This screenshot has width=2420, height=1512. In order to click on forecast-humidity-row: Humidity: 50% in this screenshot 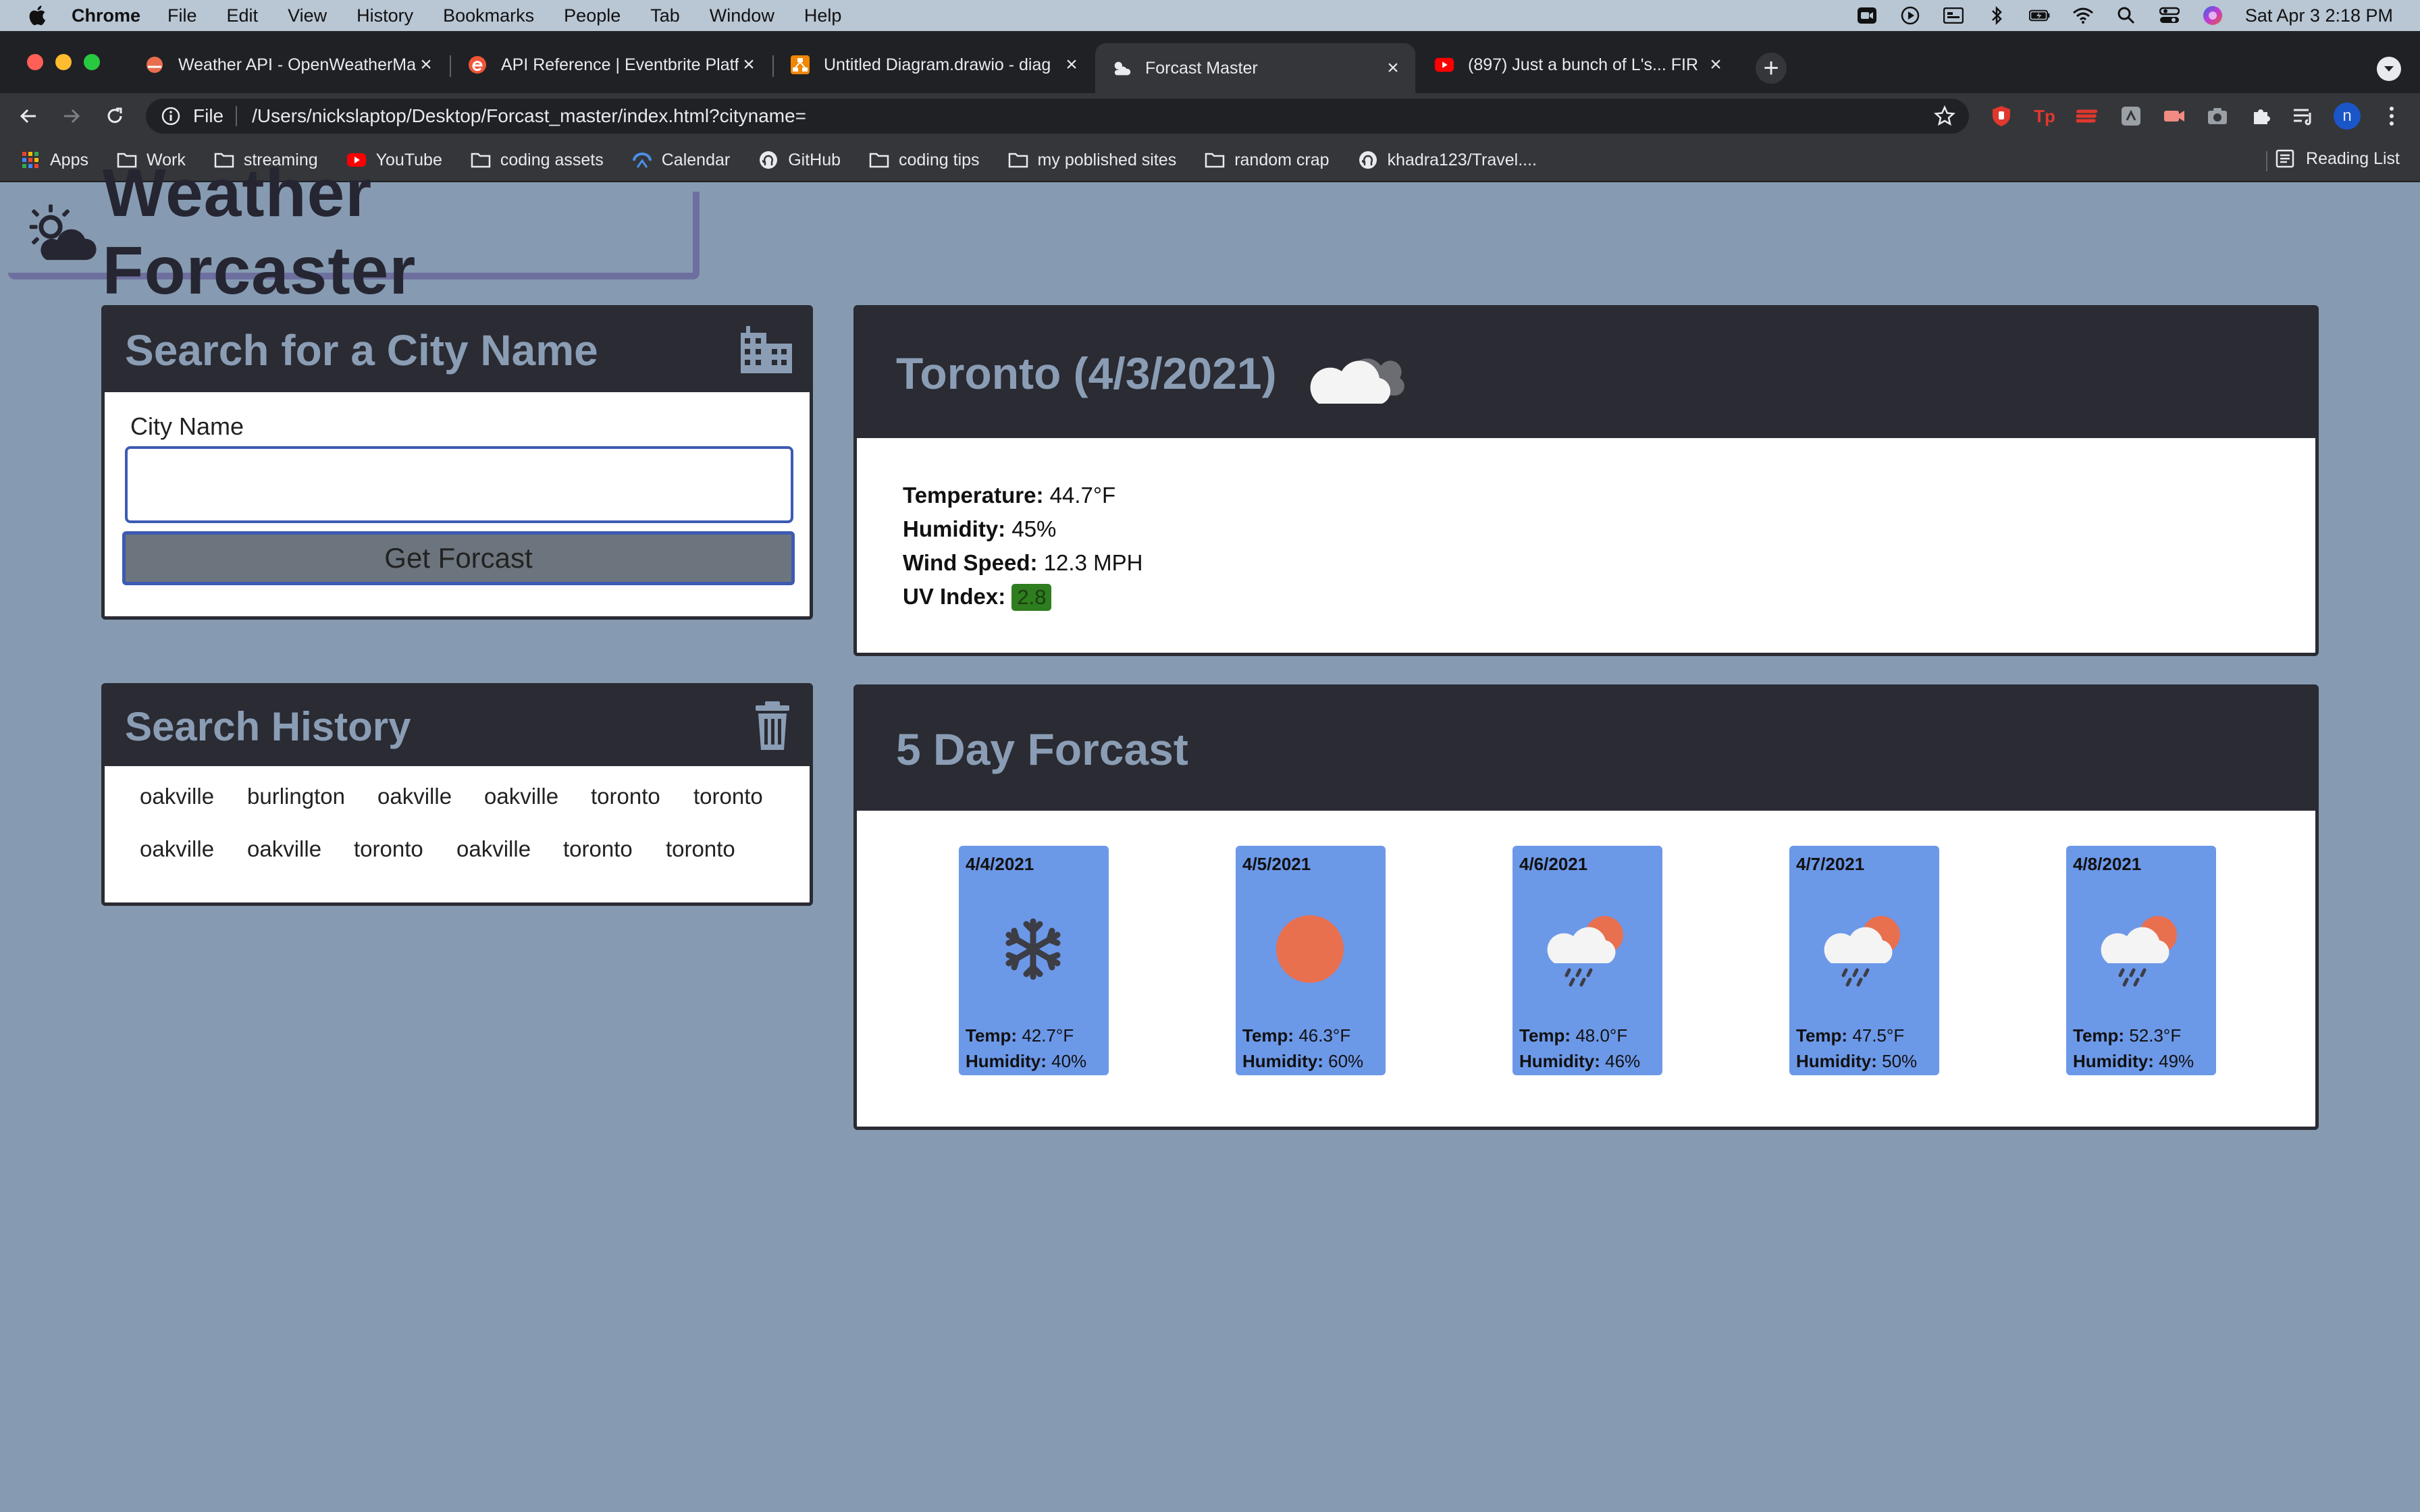, I will do `click(1856, 1061)`.